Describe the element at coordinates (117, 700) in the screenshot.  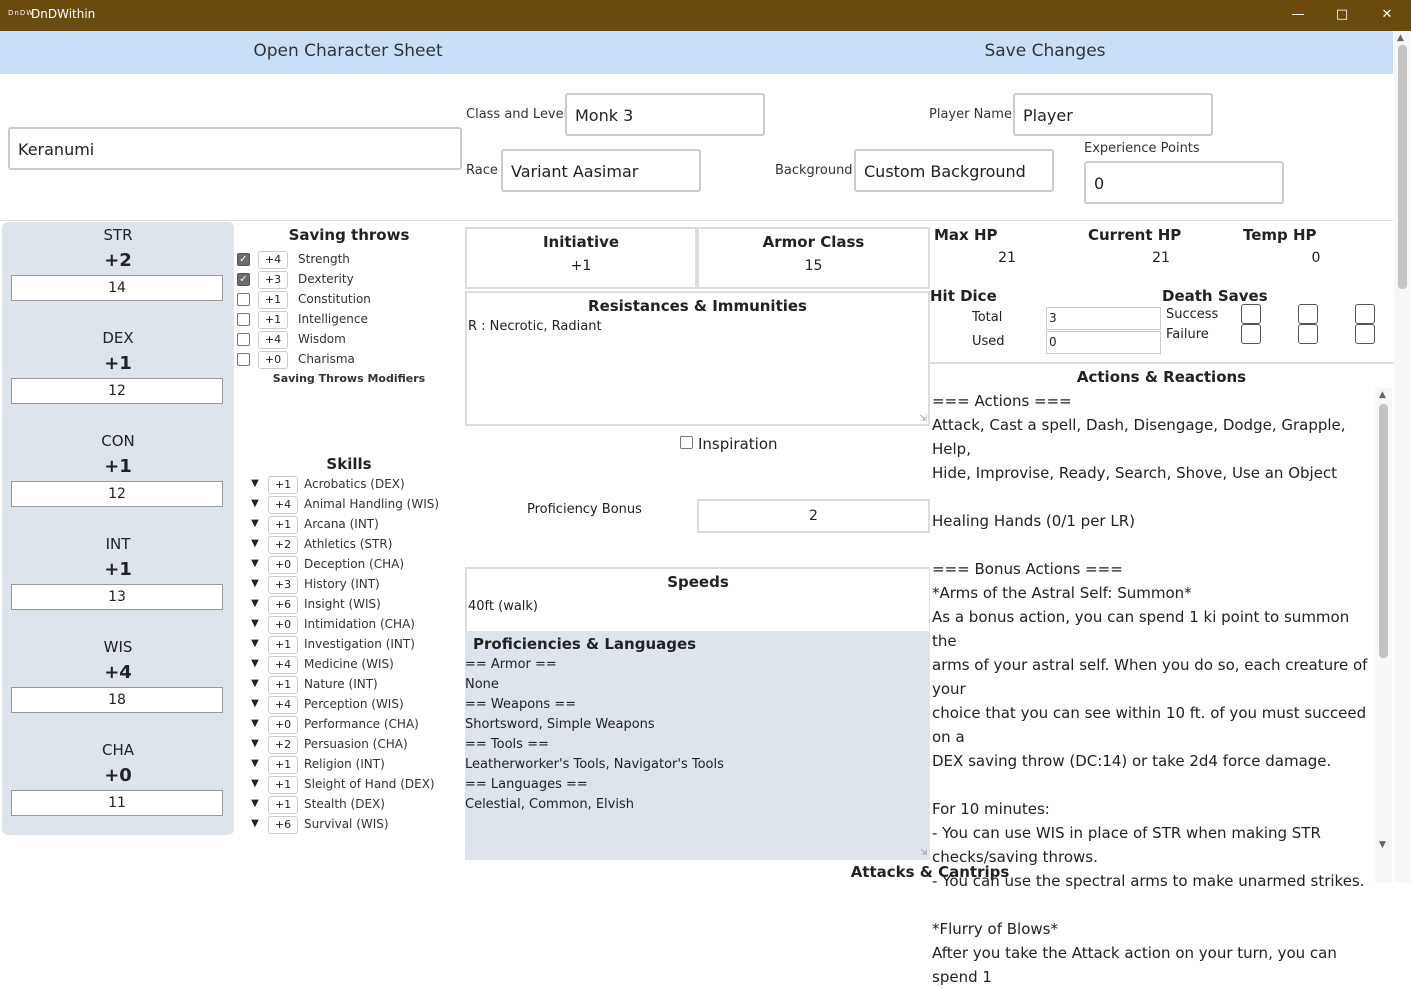
I see `ability-score-field: 18` at that location.